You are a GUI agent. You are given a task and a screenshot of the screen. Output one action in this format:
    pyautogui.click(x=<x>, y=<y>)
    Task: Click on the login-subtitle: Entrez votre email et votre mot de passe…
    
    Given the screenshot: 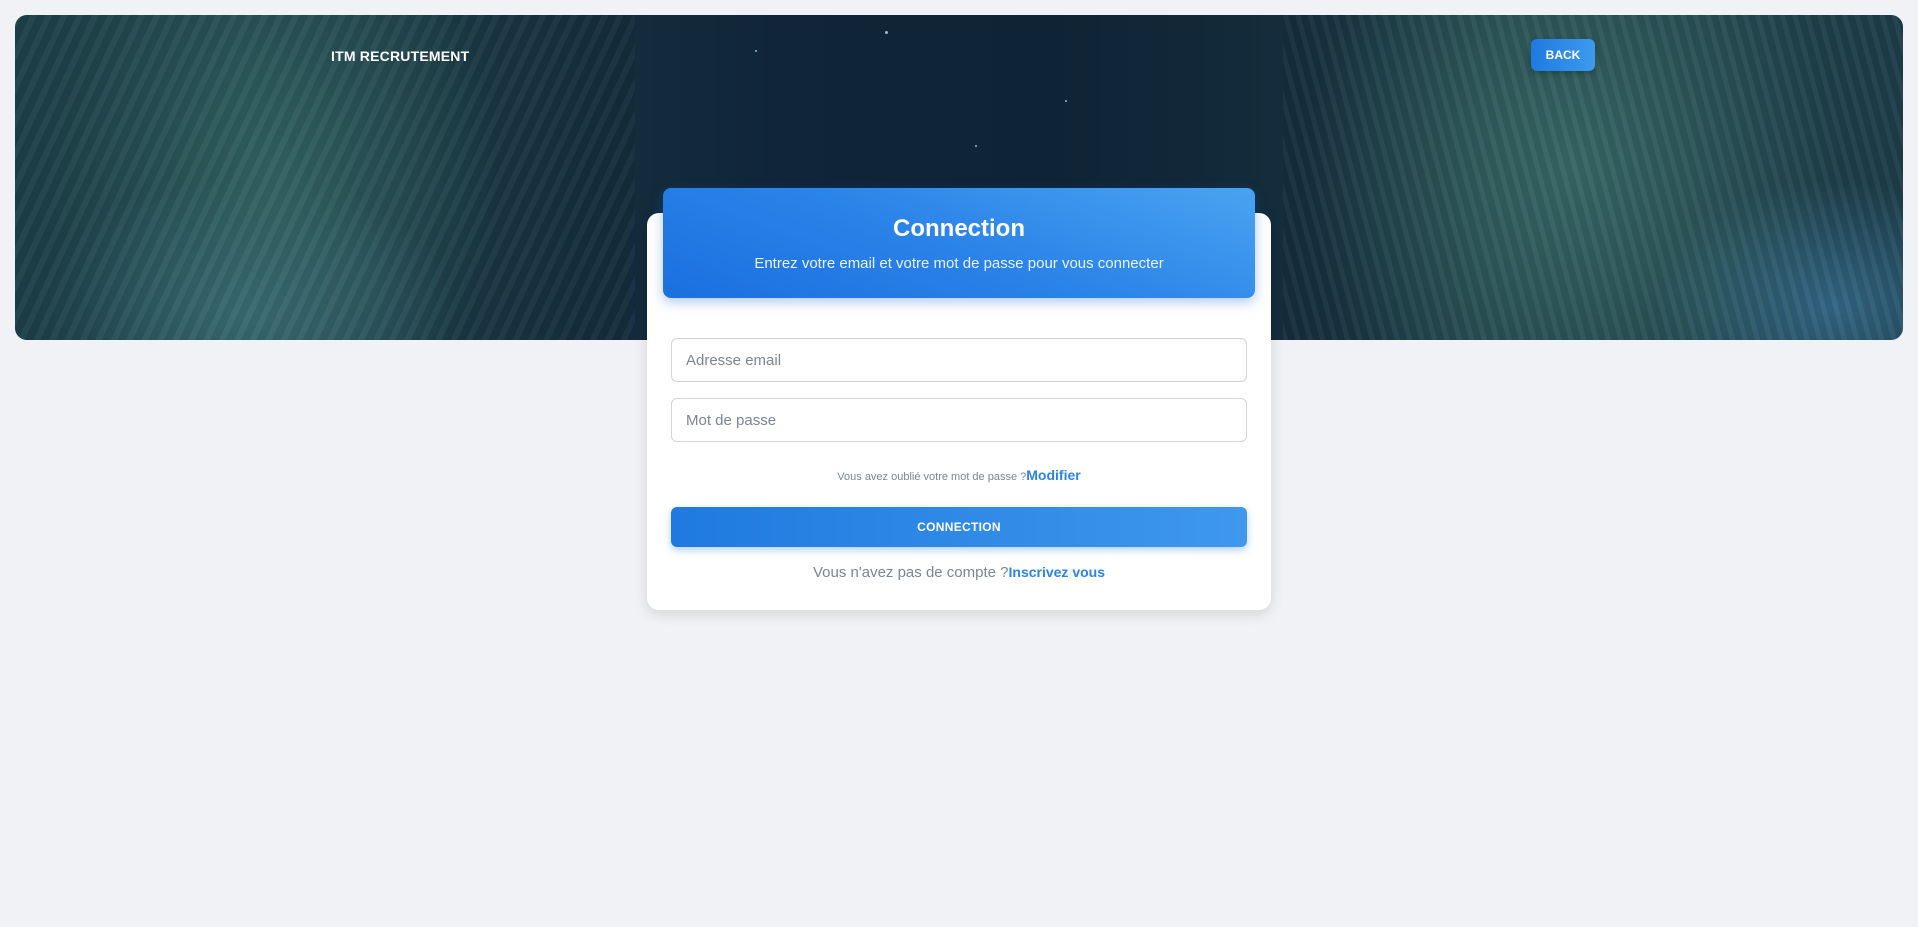 What is the action you would take?
    pyautogui.click(x=959, y=263)
    